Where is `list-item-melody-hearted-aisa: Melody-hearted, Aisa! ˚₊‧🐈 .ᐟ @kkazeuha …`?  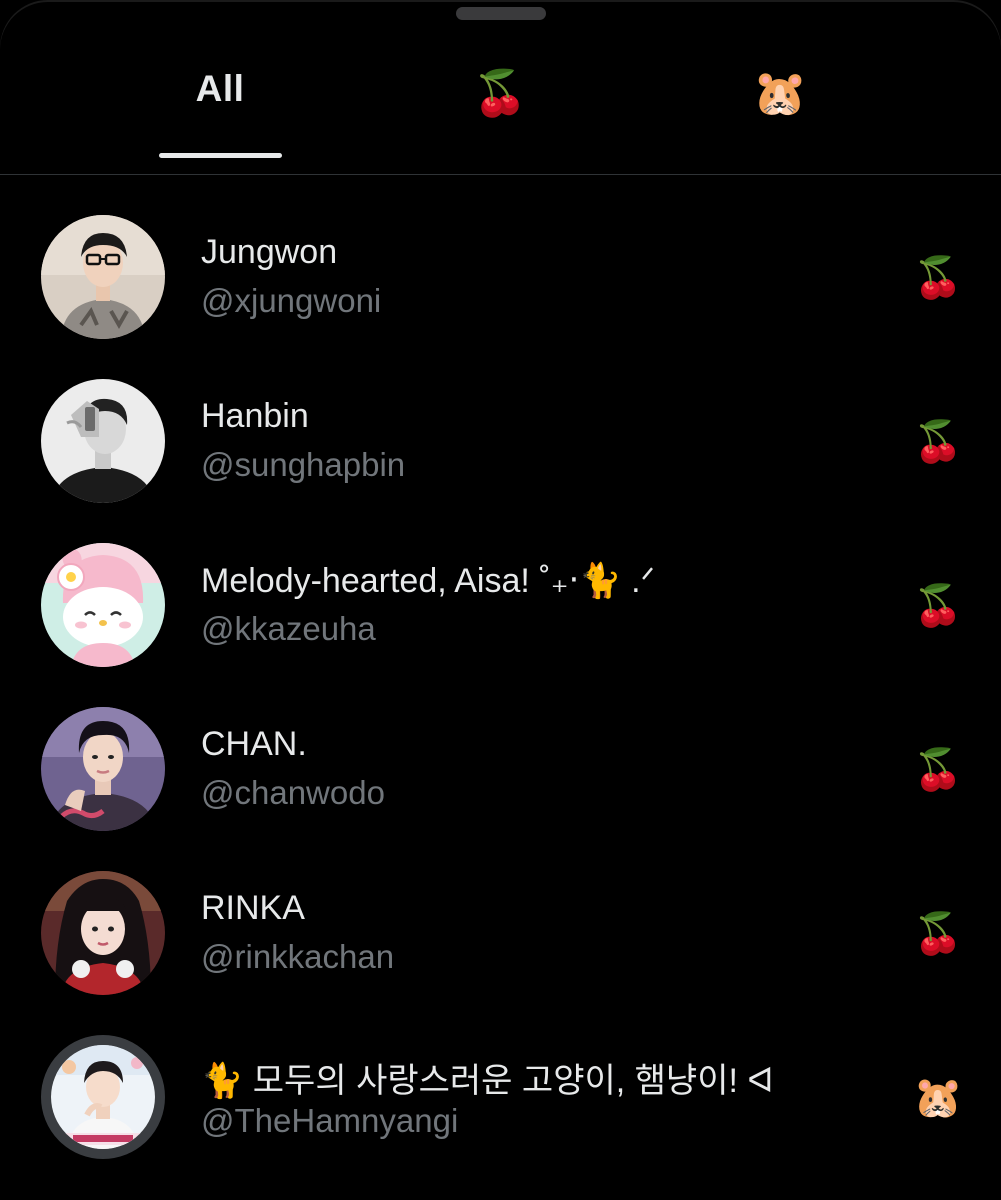
list-item-melody-hearted-aisa: Melody-hearted, Aisa! ˚₊‧🐈 .ᐟ @kkazeuha … is located at coordinates (500, 585).